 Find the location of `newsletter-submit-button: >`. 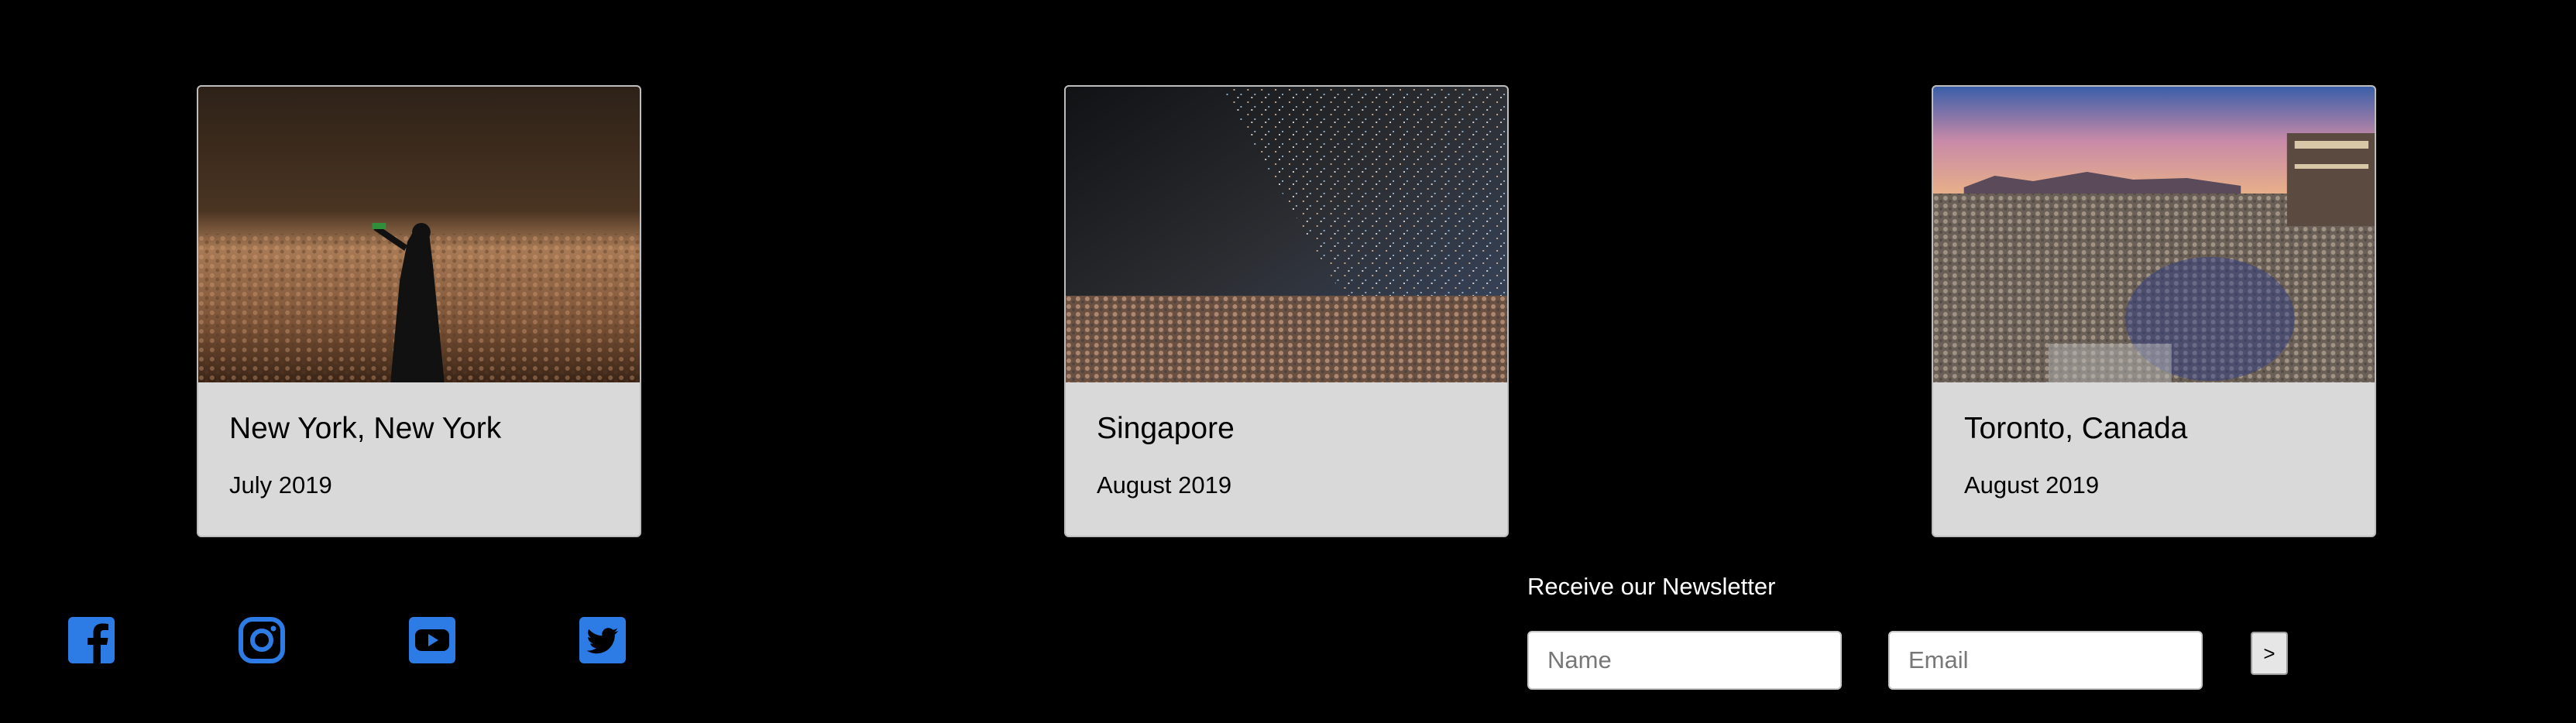

newsletter-submit-button: > is located at coordinates (2269, 653).